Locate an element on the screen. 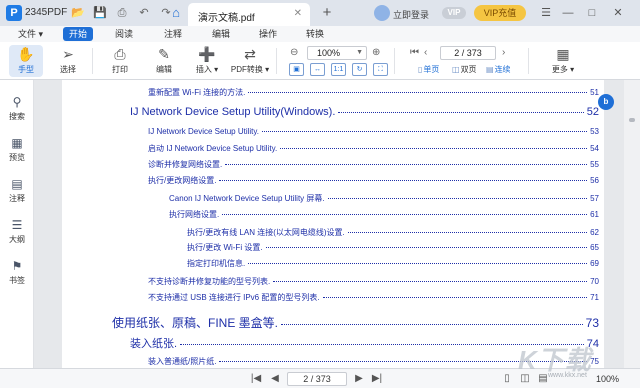  edit-label: 编辑 is located at coordinates (164, 69).